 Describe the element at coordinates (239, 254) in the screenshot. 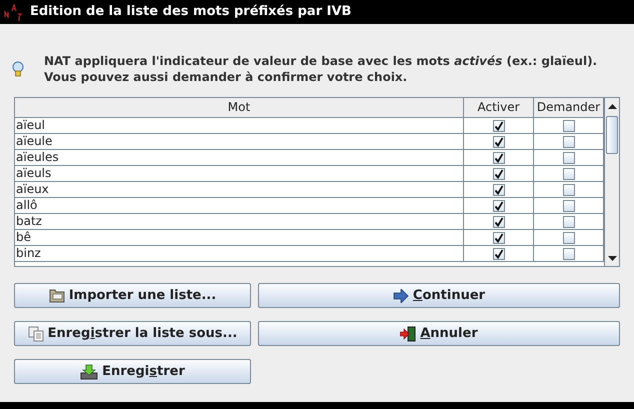

I see `table-cell: binz` at that location.